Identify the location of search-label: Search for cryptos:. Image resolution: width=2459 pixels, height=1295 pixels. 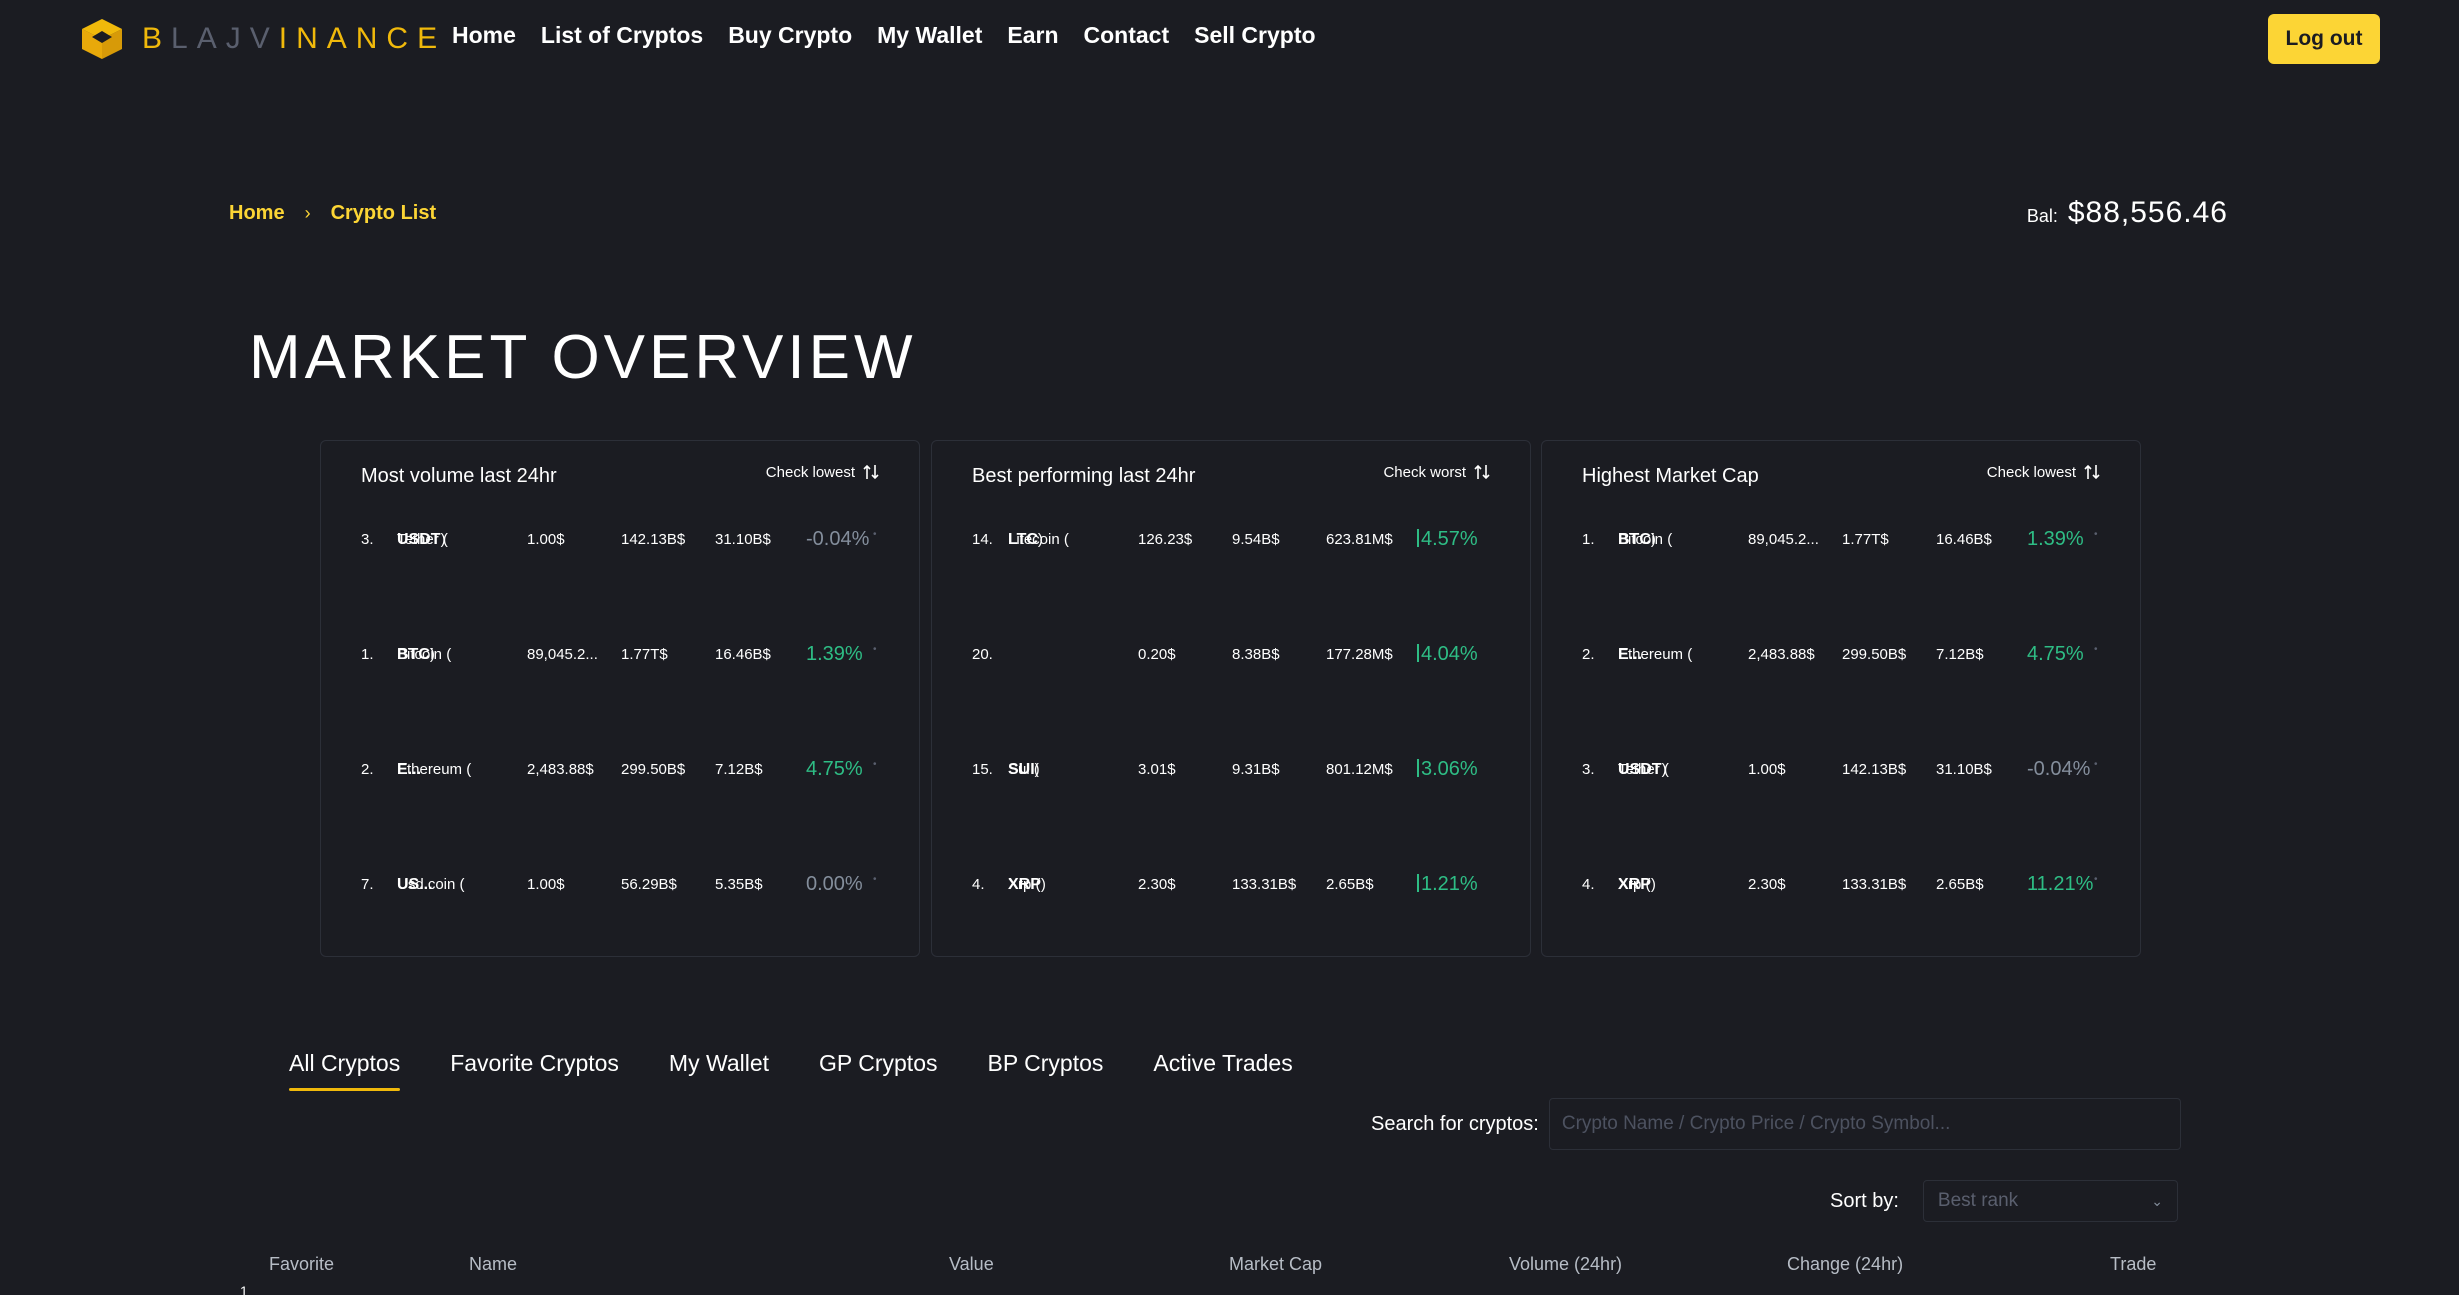
(1455, 1123).